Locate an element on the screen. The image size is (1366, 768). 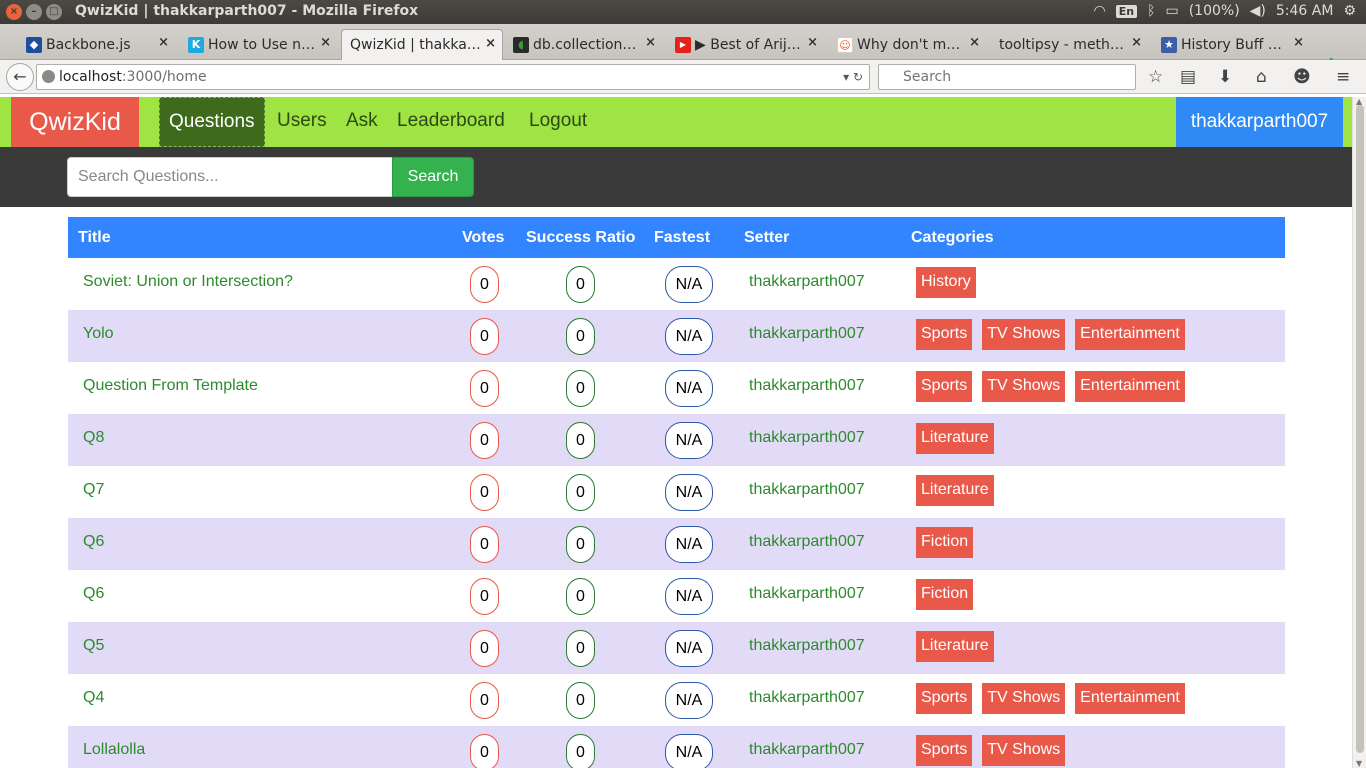
browser-search-input is located at coordinates (1007, 77).